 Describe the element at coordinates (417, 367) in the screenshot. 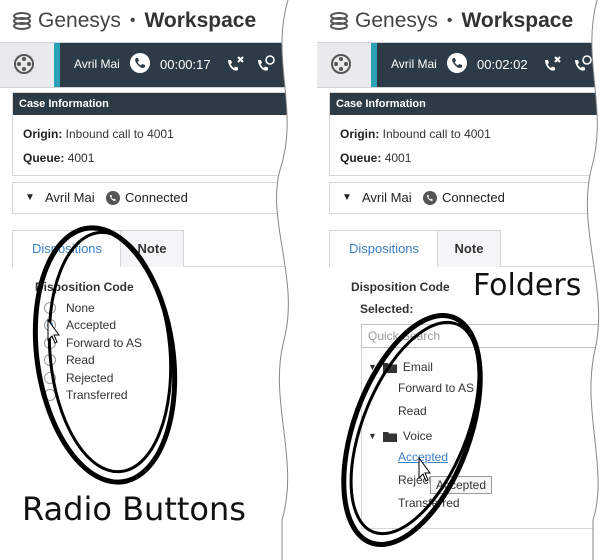

I see `folder-label: Email` at that location.